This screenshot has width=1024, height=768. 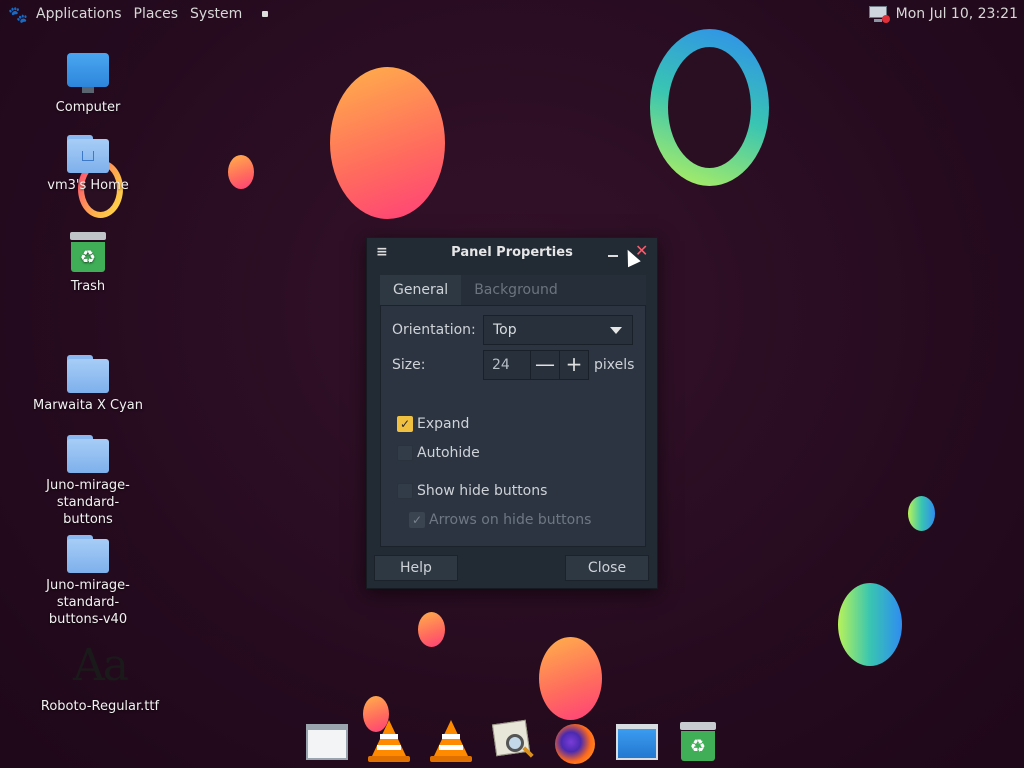 I want to click on dock: ♻, so click(x=513, y=736).